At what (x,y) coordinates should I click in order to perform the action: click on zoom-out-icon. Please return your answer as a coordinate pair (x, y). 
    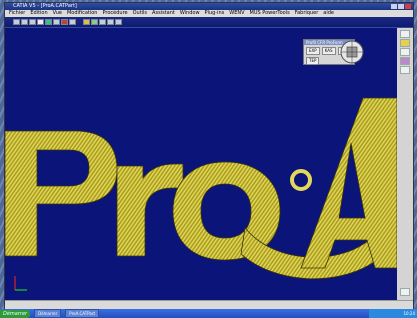
    Looking at the image, I should click on (118, 22).